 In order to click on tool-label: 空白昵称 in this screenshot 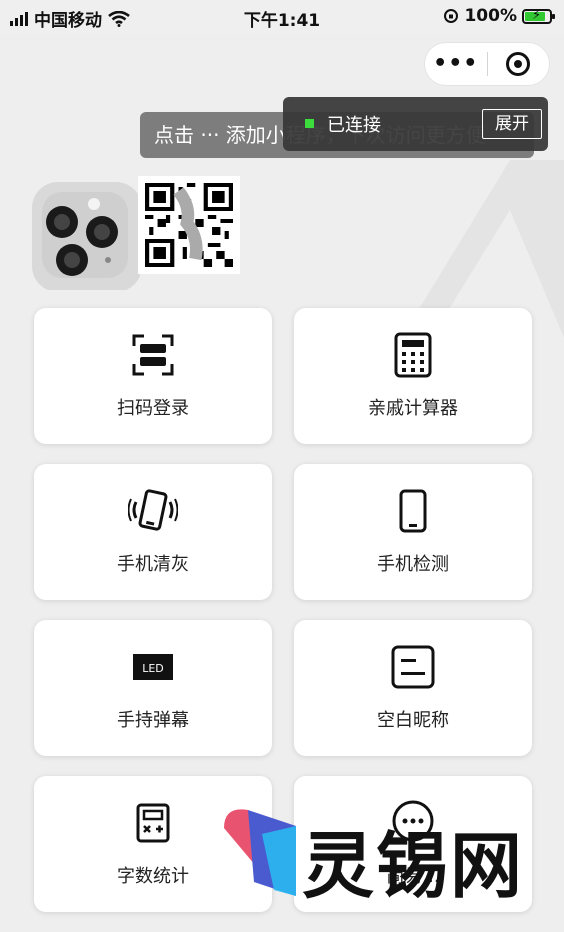, I will do `click(413, 720)`.